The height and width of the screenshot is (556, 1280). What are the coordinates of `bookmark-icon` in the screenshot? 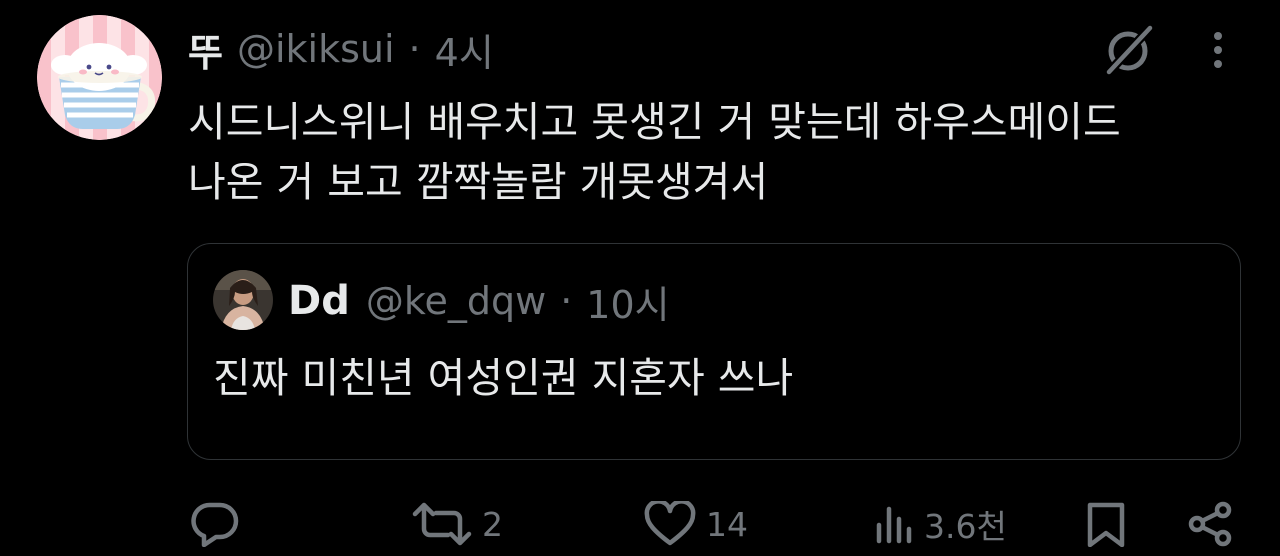 It's located at (1106, 524).